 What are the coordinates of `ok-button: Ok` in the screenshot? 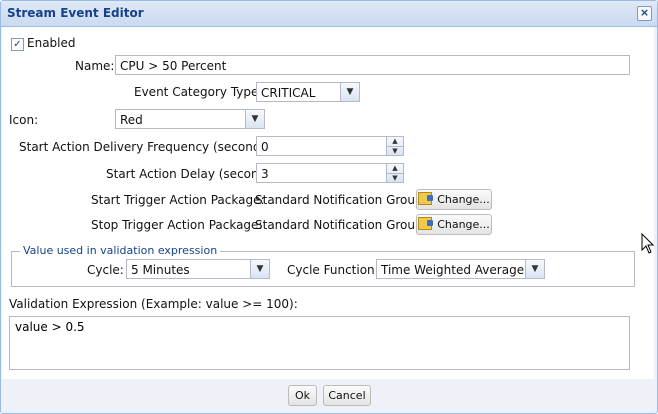 It's located at (302, 395).